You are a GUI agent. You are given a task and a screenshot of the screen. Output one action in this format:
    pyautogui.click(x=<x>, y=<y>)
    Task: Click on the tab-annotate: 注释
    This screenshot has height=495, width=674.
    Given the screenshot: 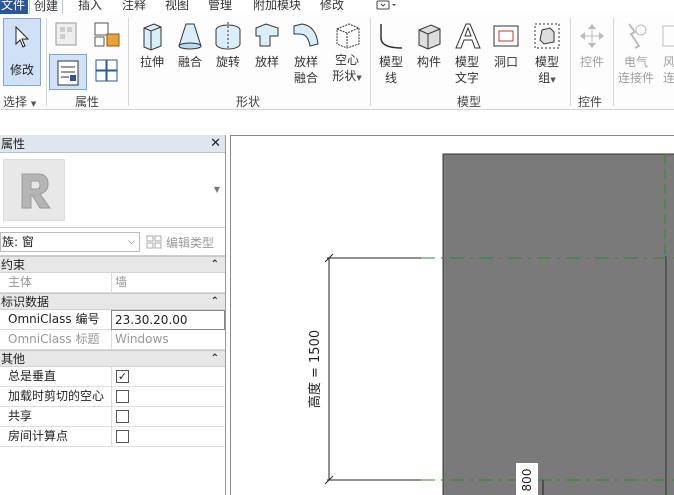 What is the action you would take?
    pyautogui.click(x=134, y=7)
    